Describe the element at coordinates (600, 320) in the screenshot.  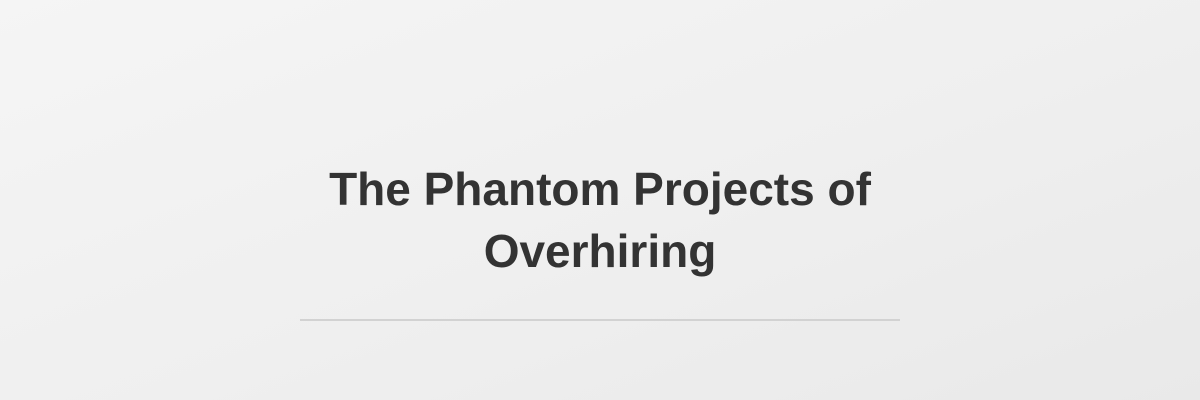
I see `title-divider` at that location.